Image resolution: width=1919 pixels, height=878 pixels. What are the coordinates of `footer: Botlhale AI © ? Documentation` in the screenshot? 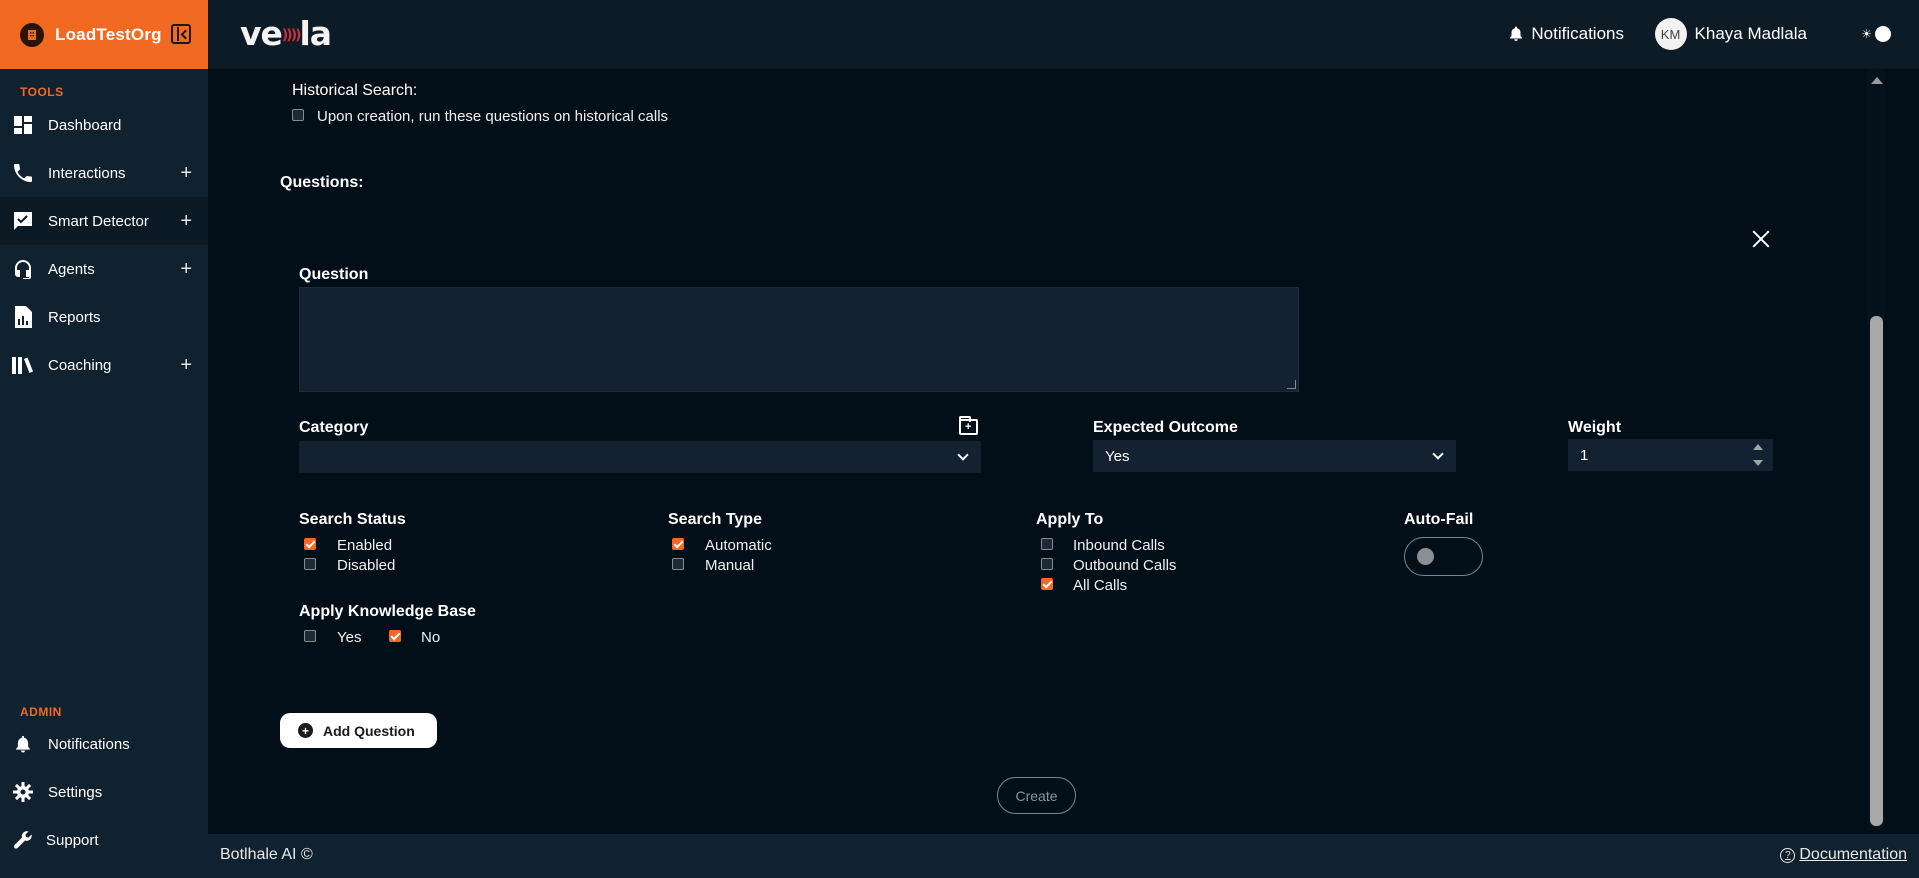 It's located at (1063, 856).